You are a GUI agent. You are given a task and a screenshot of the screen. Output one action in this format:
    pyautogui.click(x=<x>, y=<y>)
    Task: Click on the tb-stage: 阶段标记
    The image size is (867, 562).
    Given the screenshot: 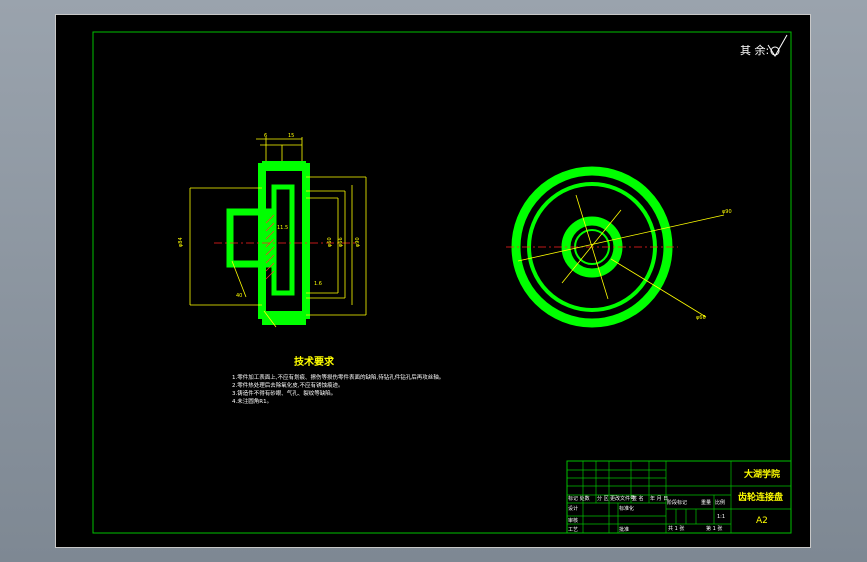 What is the action you would take?
    pyautogui.click(x=677, y=502)
    